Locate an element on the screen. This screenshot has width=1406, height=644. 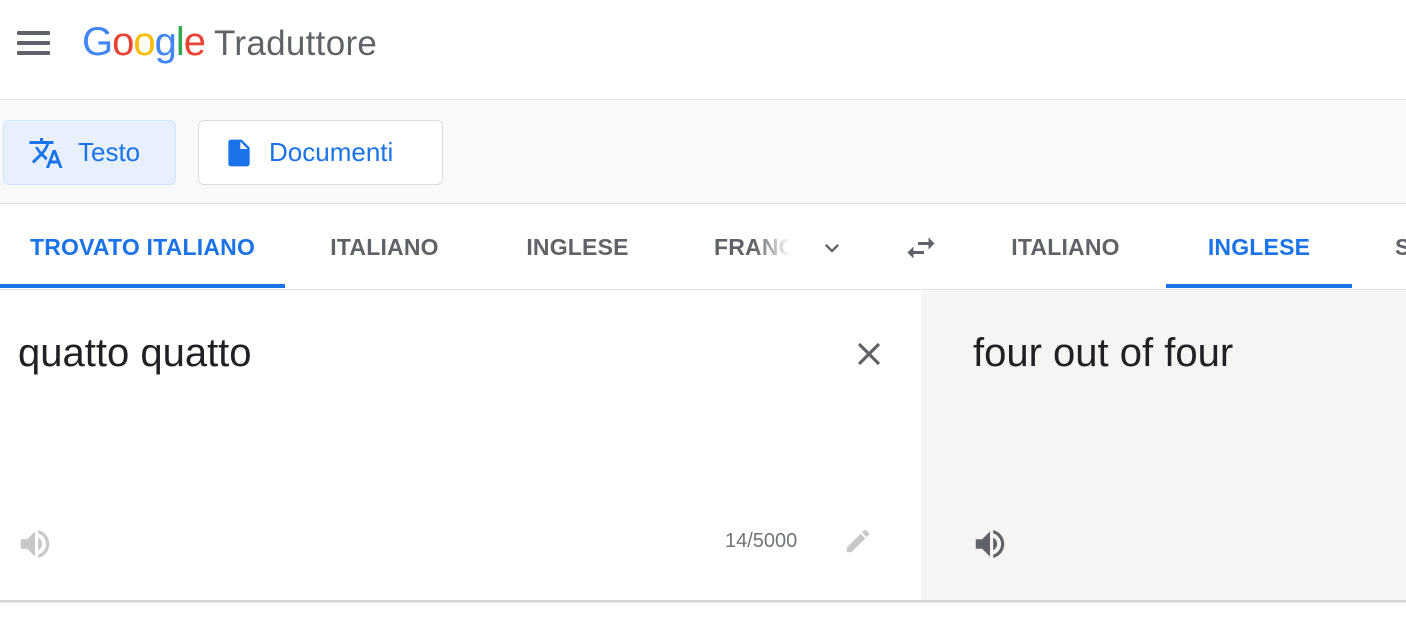
tab-target-italiano: ITALIANO is located at coordinates (1065, 247).